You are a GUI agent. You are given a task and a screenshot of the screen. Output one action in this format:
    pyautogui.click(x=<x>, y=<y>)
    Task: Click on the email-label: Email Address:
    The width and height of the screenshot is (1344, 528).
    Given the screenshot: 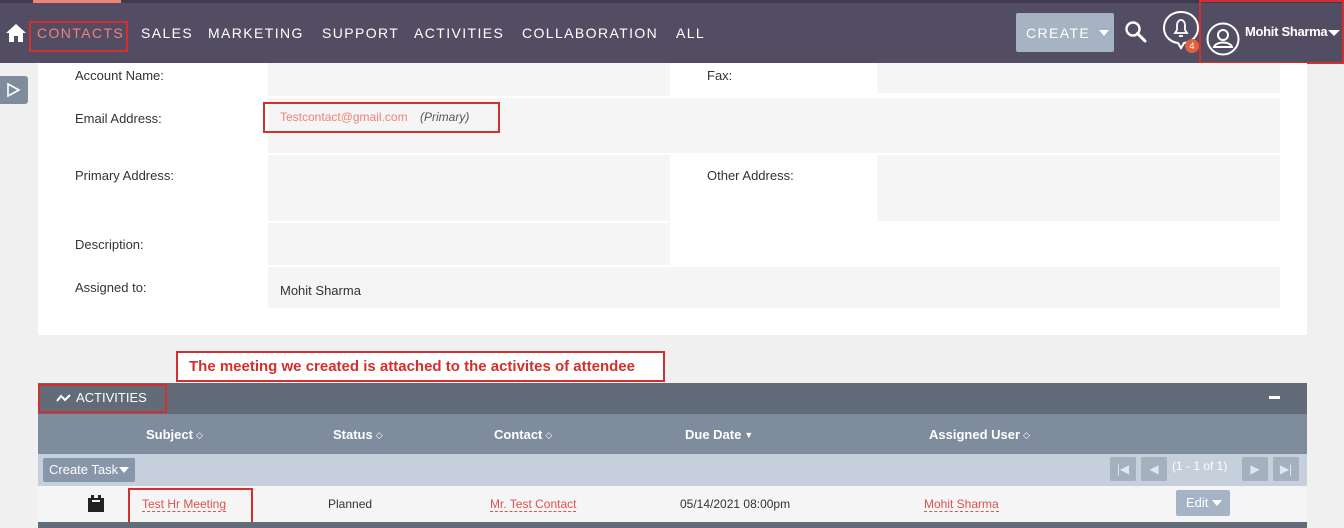 What is the action you would take?
    pyautogui.click(x=118, y=118)
    